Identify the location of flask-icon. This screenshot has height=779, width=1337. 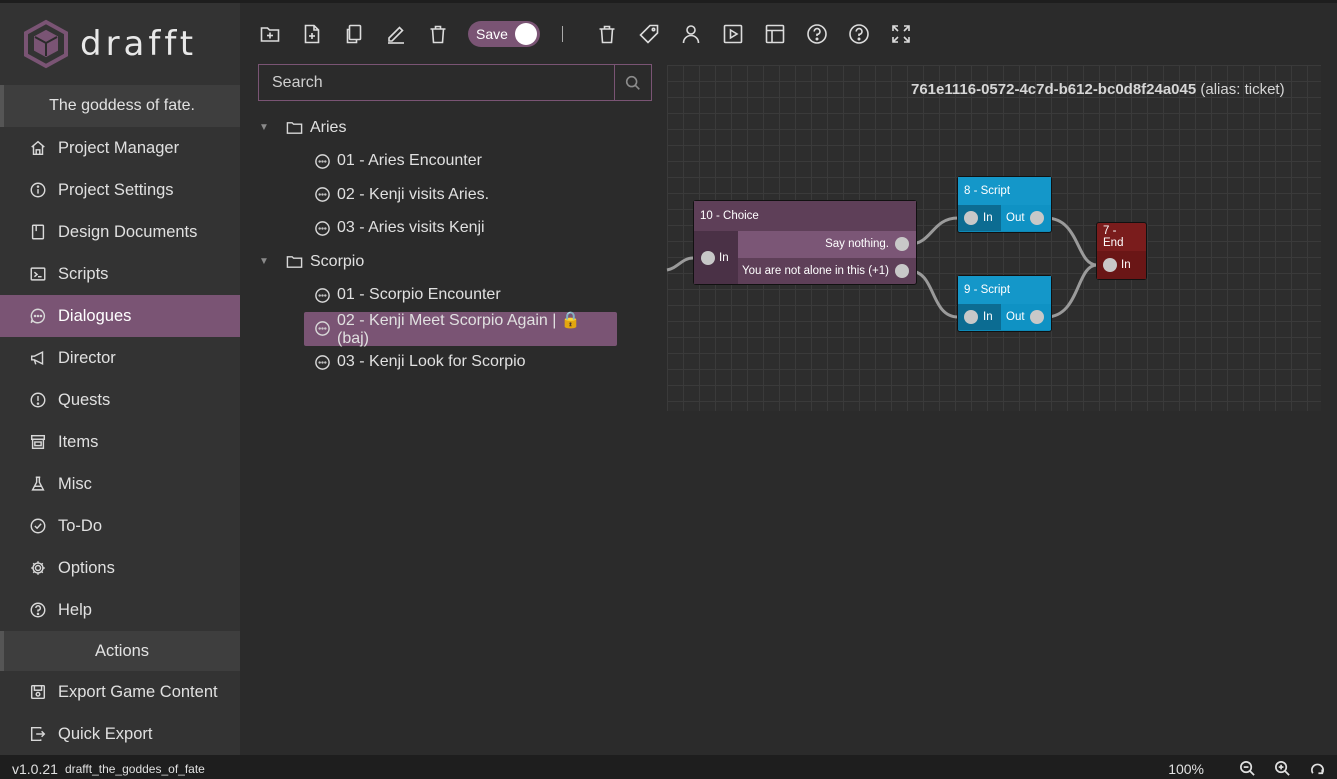
(38, 484).